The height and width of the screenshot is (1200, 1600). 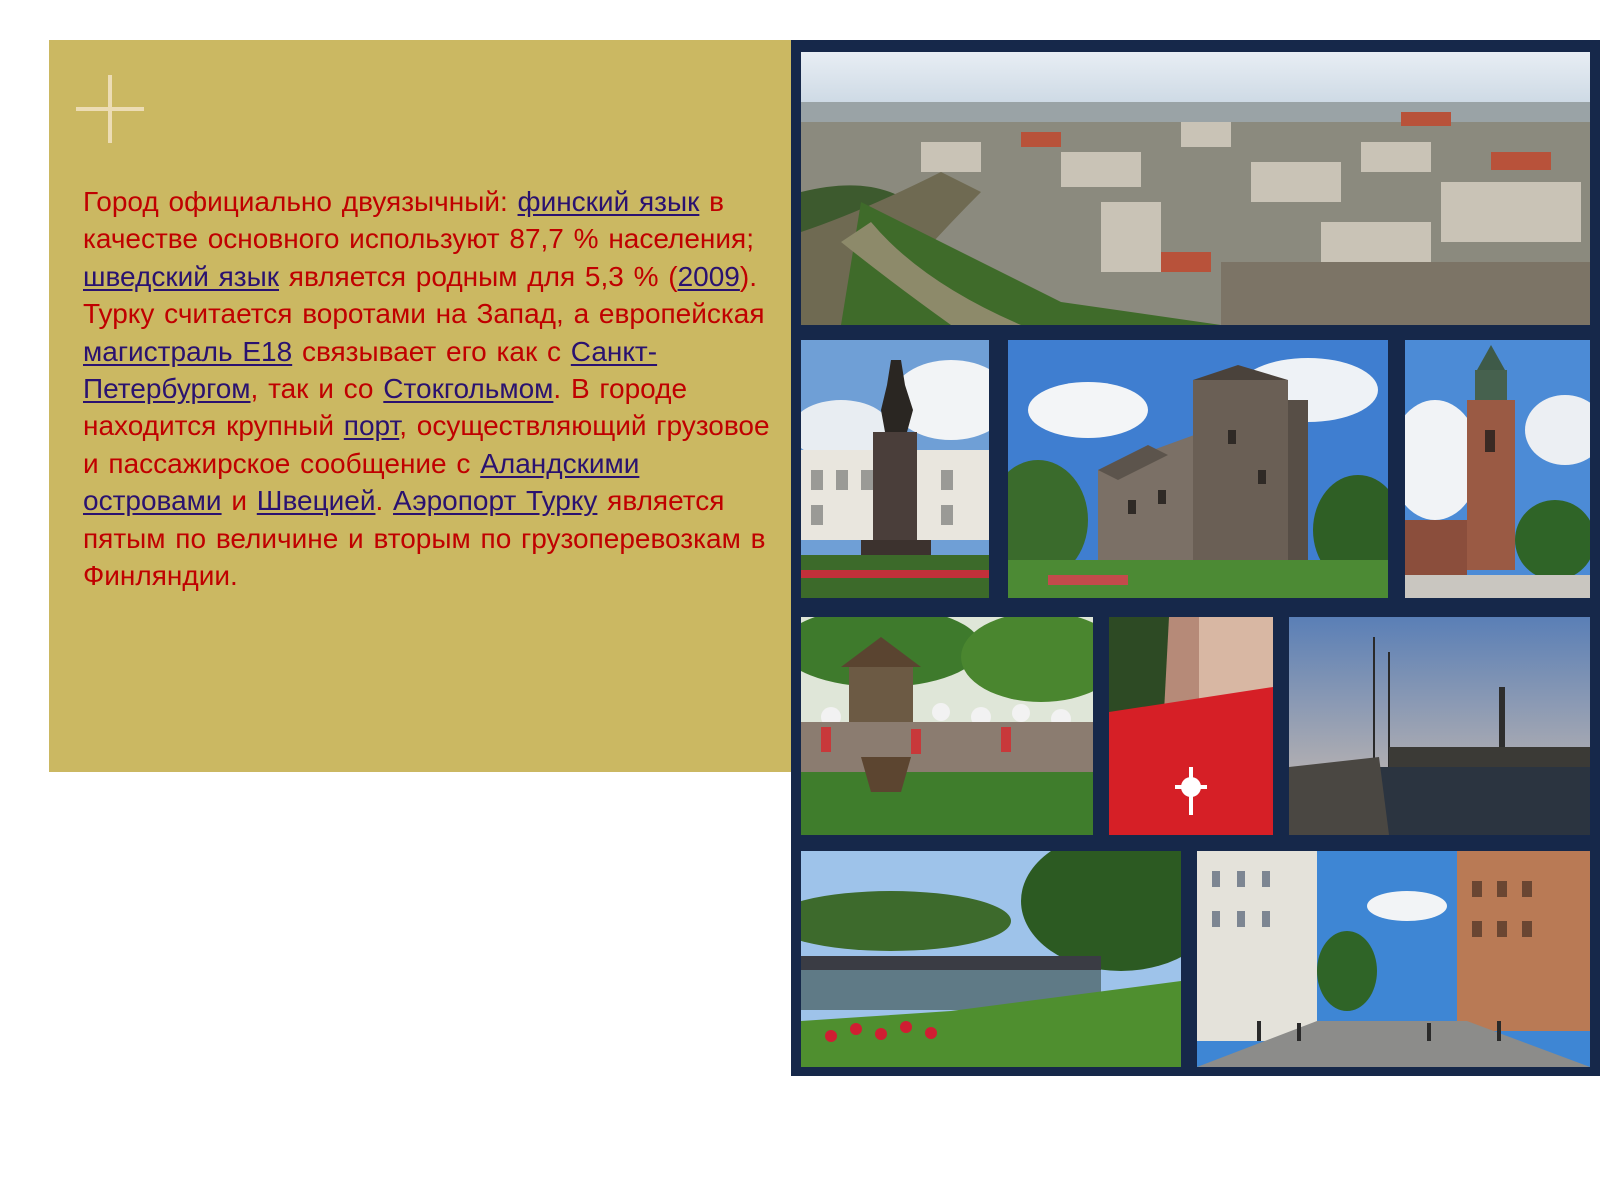 What do you see at coordinates (895, 469) in the screenshot?
I see `photo-statue` at bounding box center [895, 469].